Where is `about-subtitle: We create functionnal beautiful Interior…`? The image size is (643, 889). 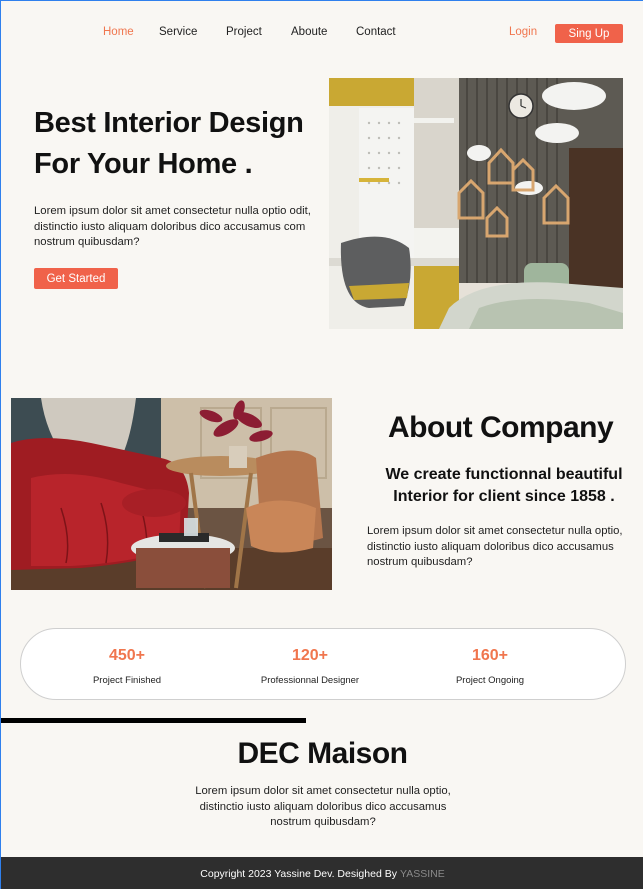
about-subtitle: We create functionnal beautiful Interior… is located at coordinates (504, 485).